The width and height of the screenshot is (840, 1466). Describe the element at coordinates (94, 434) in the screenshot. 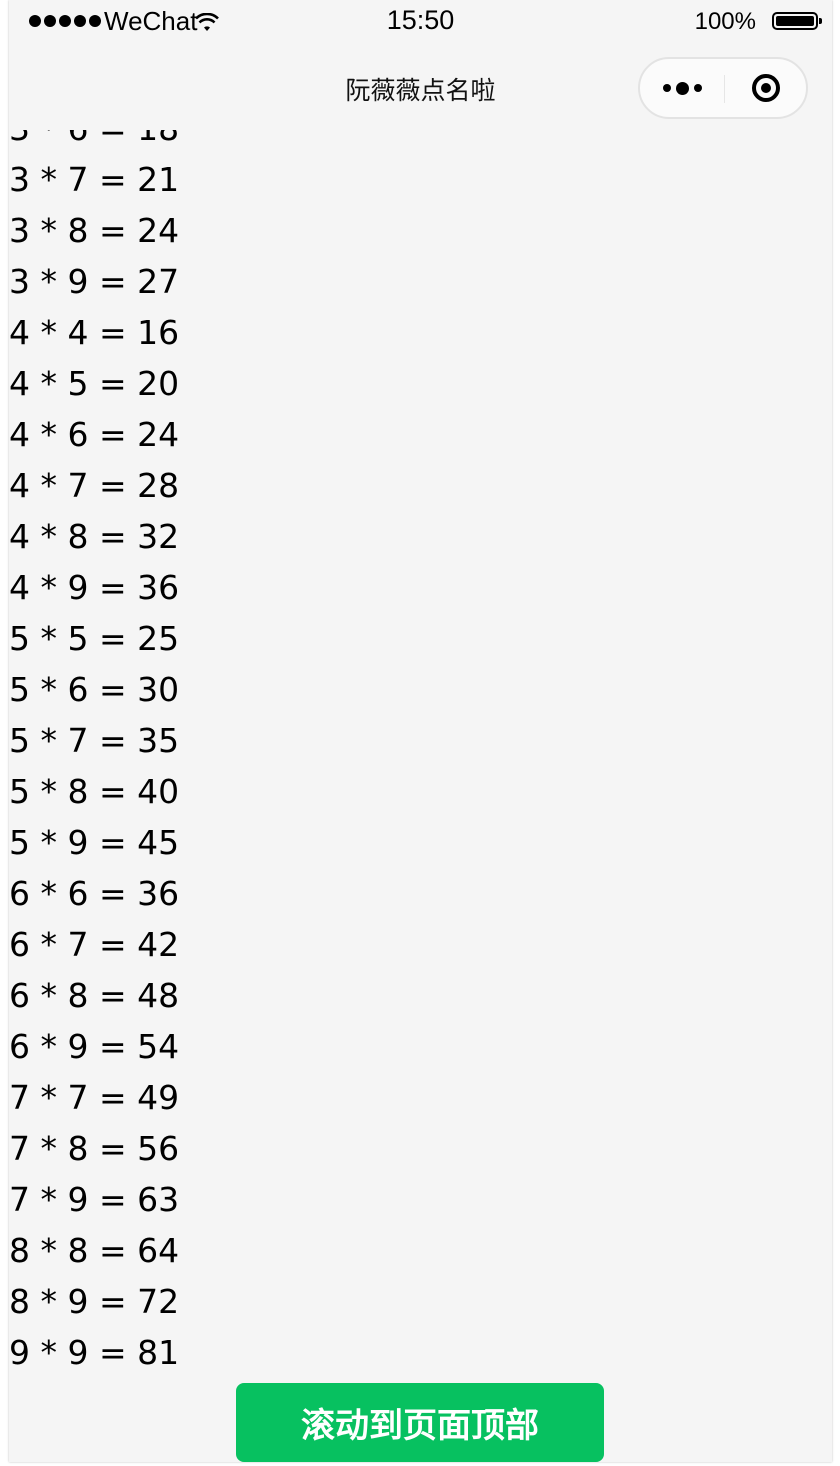

I see `list-item: 4 * 6 = 24` at that location.